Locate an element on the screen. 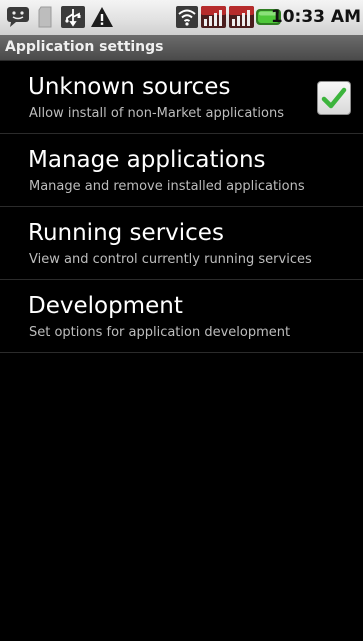  talk-icon is located at coordinates (18, 17).